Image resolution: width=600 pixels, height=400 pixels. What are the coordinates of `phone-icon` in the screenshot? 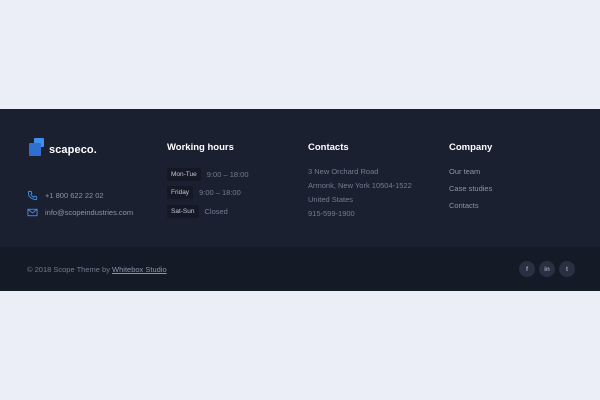 It's located at (32, 195).